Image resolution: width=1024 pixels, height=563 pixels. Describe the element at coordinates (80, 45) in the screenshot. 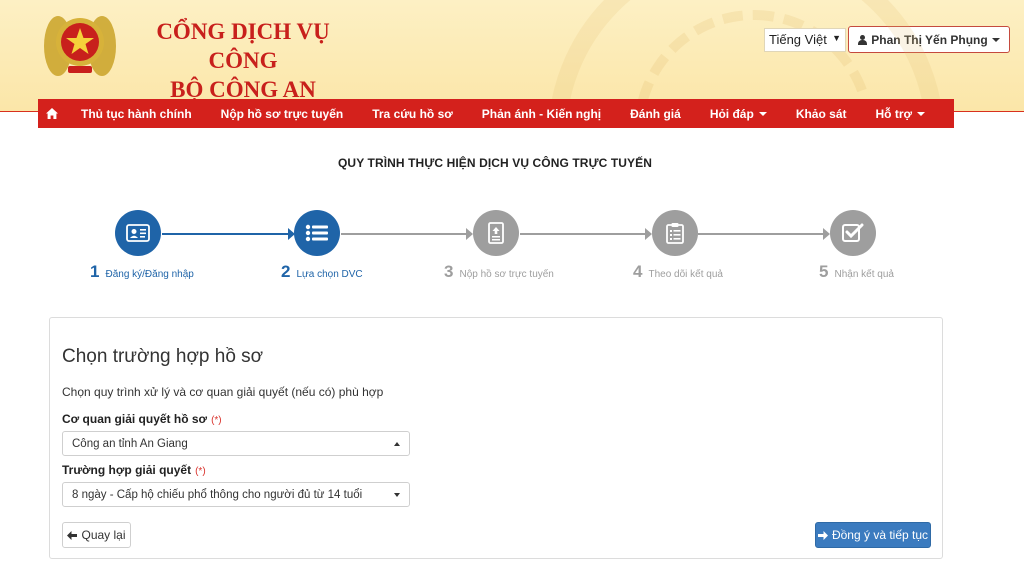

I see `police-emblem-logo` at that location.